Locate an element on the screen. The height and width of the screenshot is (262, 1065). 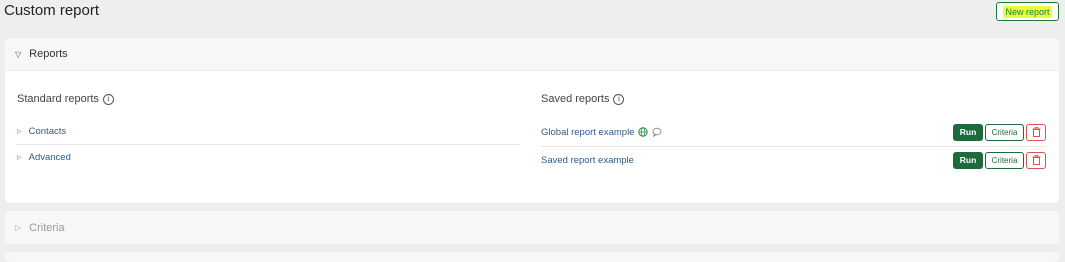
standard-report-advanced: ▷ Advanced is located at coordinates (268, 157).